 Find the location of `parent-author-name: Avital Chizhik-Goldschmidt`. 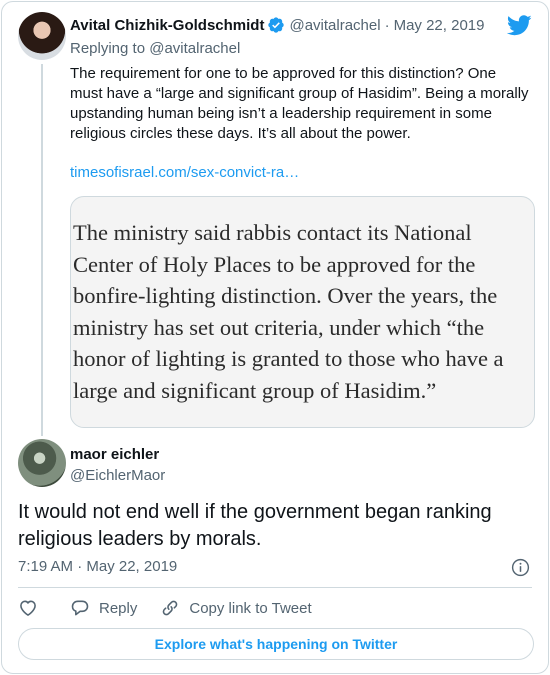

parent-author-name: Avital Chizhik-Goldschmidt is located at coordinates (167, 25).